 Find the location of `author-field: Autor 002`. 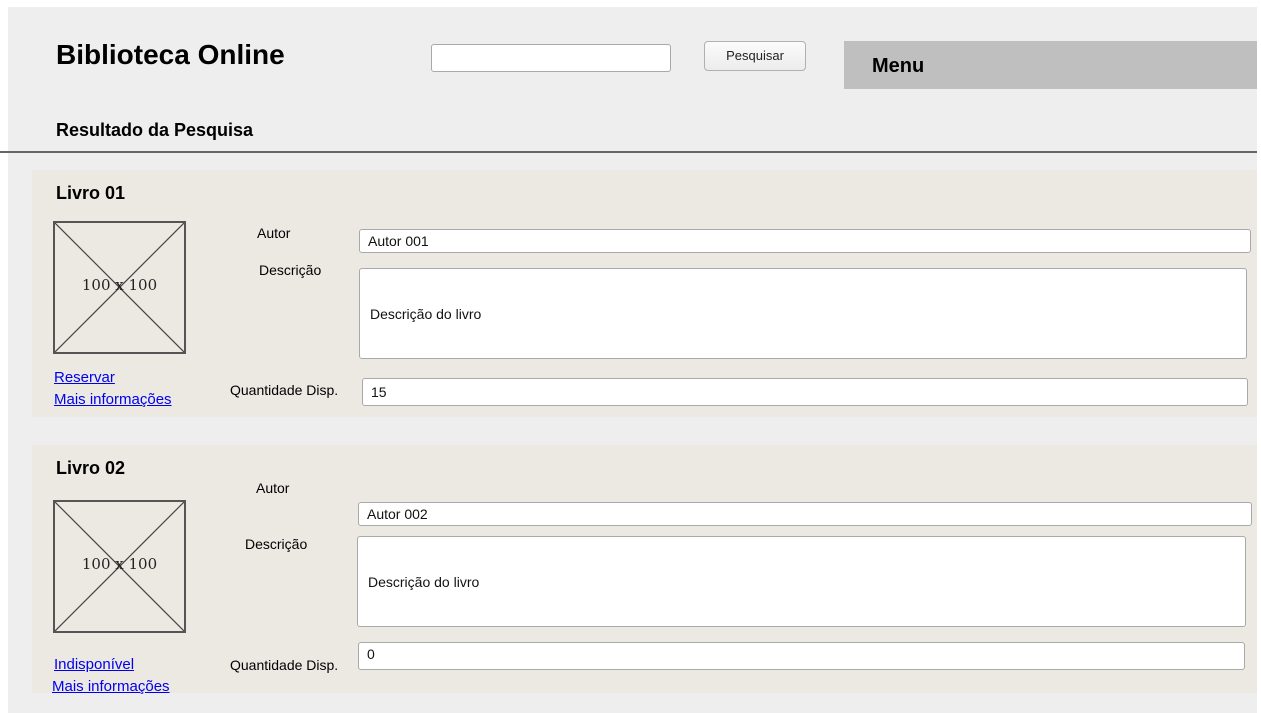

author-field: Autor 002 is located at coordinates (805, 514).